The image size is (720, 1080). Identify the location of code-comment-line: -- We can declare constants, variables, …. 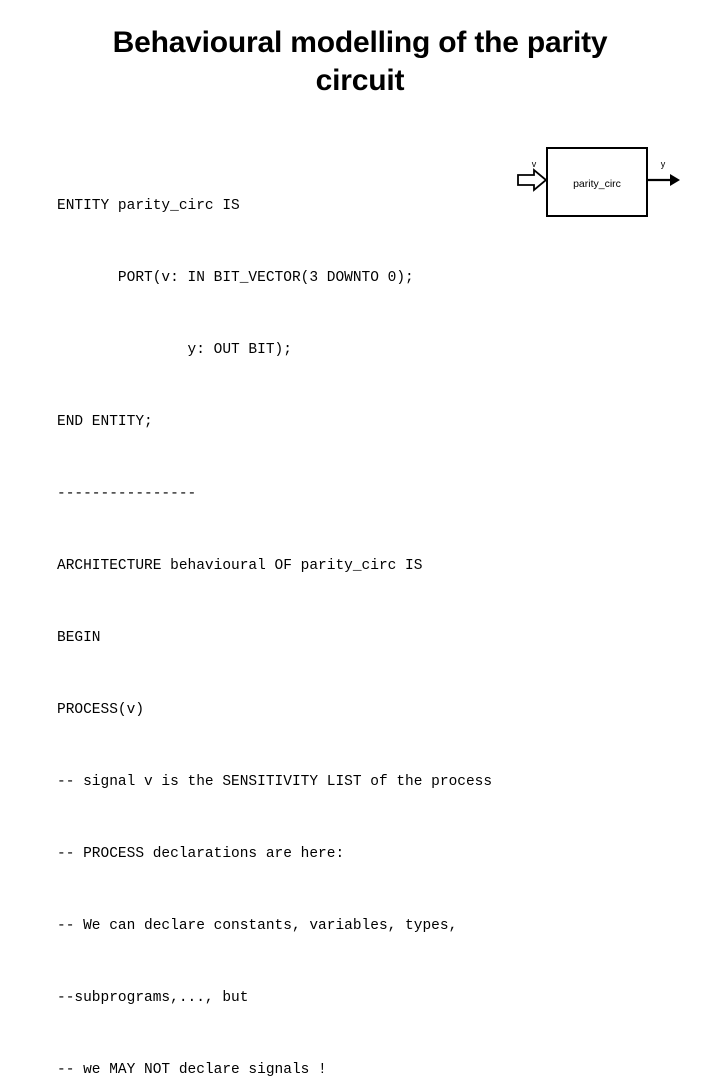
(257, 926).